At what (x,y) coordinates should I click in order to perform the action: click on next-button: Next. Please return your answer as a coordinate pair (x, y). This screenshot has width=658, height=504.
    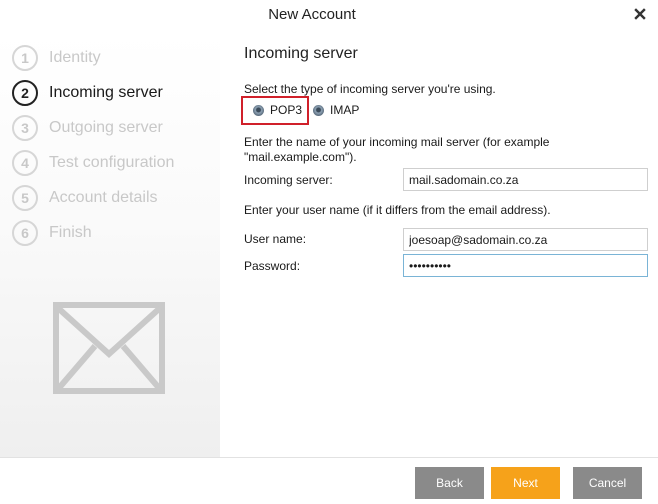
    Looking at the image, I should click on (525, 483).